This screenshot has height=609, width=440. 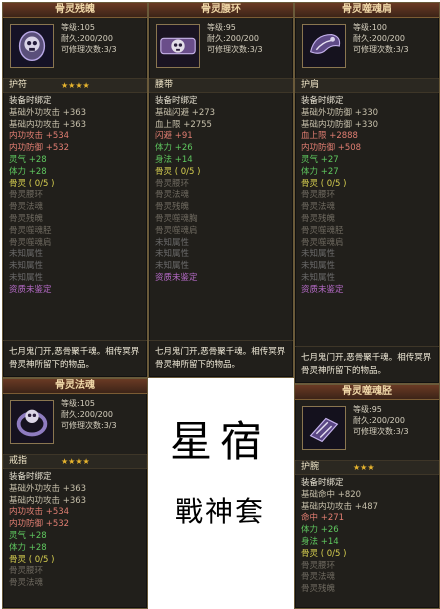 I want to click on stat-line: 内功防御 +508, so click(x=331, y=148).